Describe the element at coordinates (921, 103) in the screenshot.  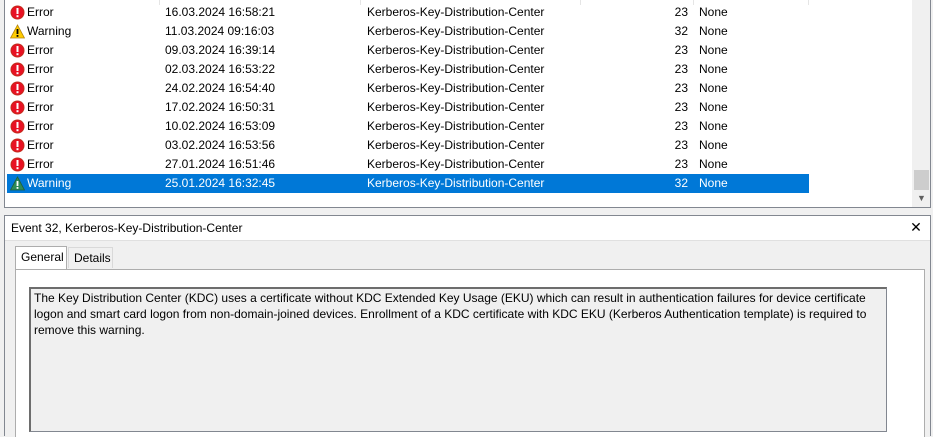
I see `vertical-scrollbar: ▼` at that location.